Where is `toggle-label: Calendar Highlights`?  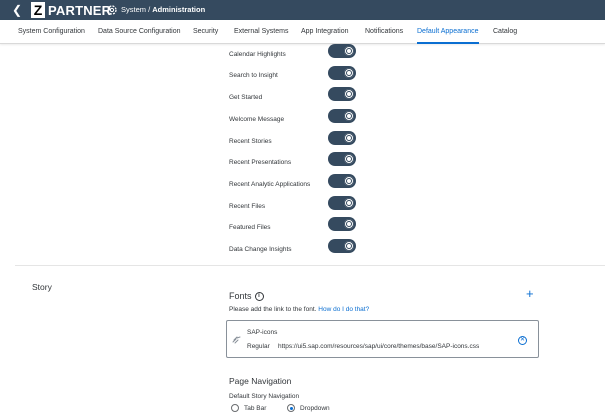
toggle-label: Calendar Highlights is located at coordinates (257, 54).